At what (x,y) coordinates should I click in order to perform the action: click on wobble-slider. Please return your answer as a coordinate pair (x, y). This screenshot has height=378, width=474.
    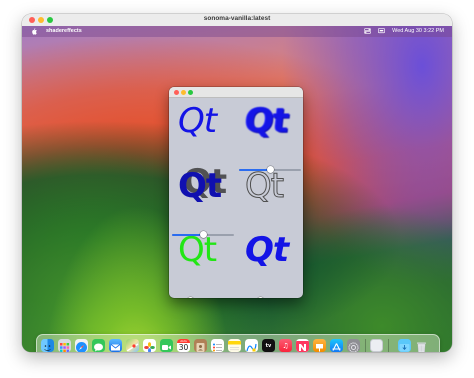
    Looking at the image, I should click on (270, 169).